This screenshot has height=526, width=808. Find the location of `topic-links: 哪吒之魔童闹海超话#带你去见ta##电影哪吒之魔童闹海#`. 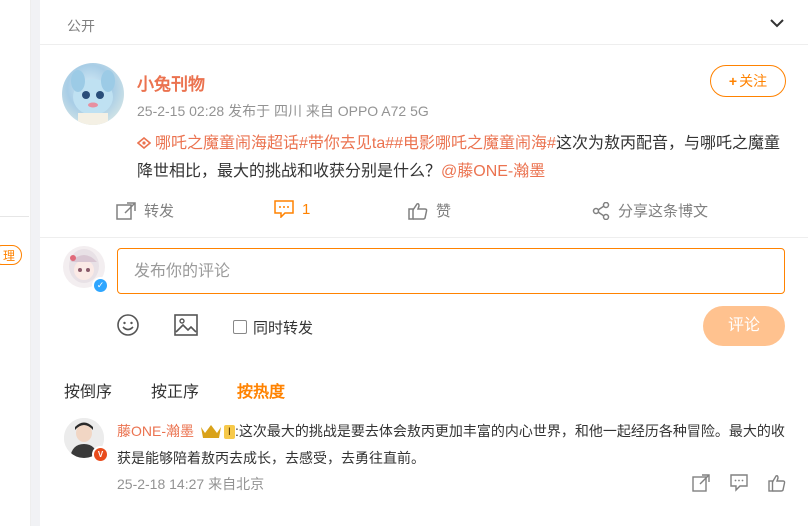

topic-links: 哪吒之魔童闹海超话#带你去见ta##电影哪吒之魔童闹海# is located at coordinates (355, 143).